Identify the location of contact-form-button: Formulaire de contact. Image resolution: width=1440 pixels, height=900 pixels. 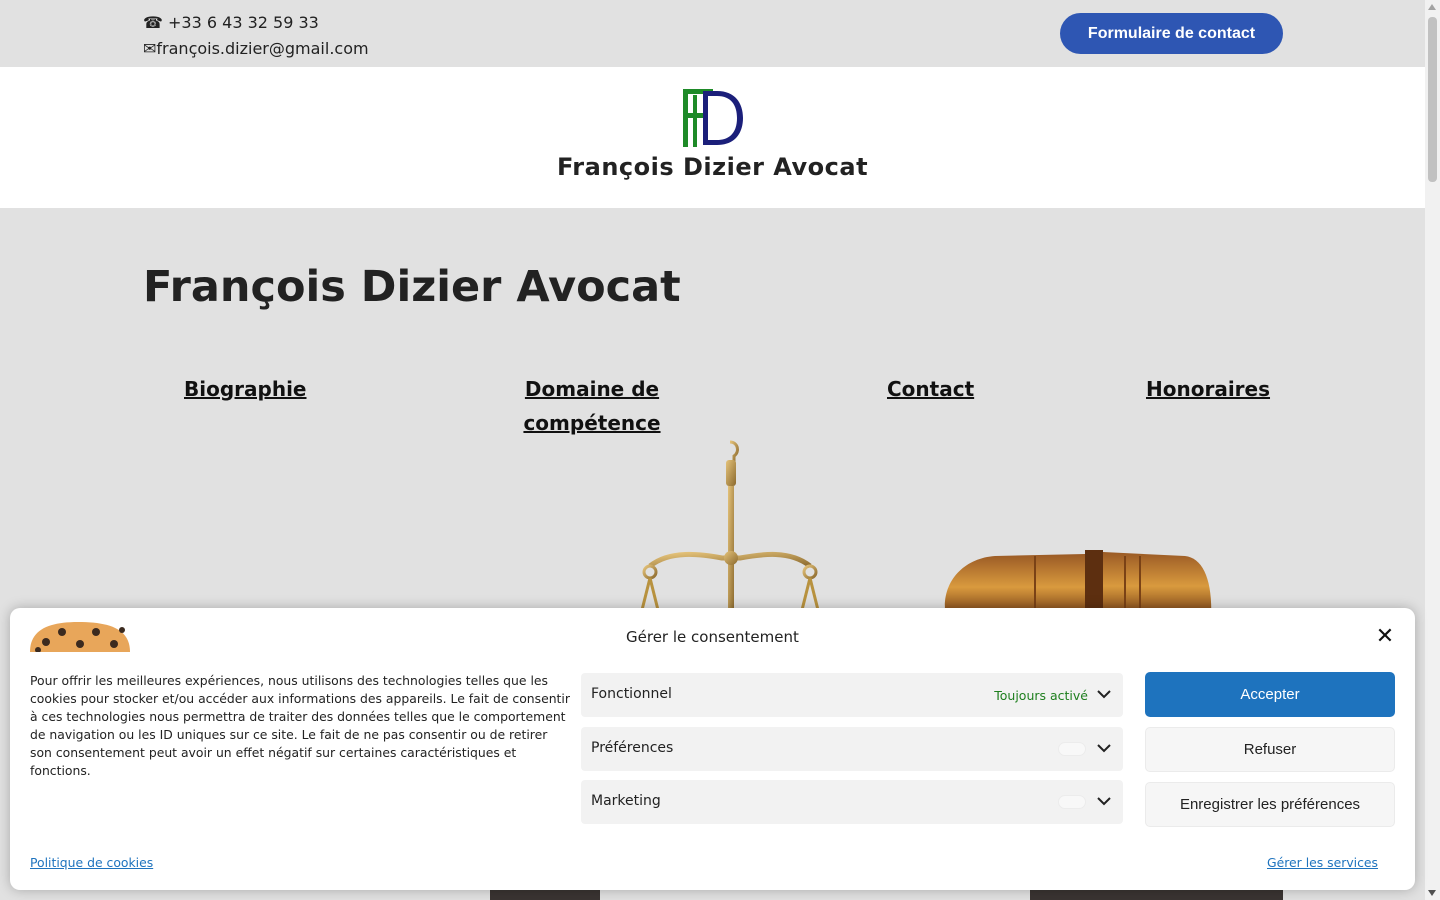
(1171, 33).